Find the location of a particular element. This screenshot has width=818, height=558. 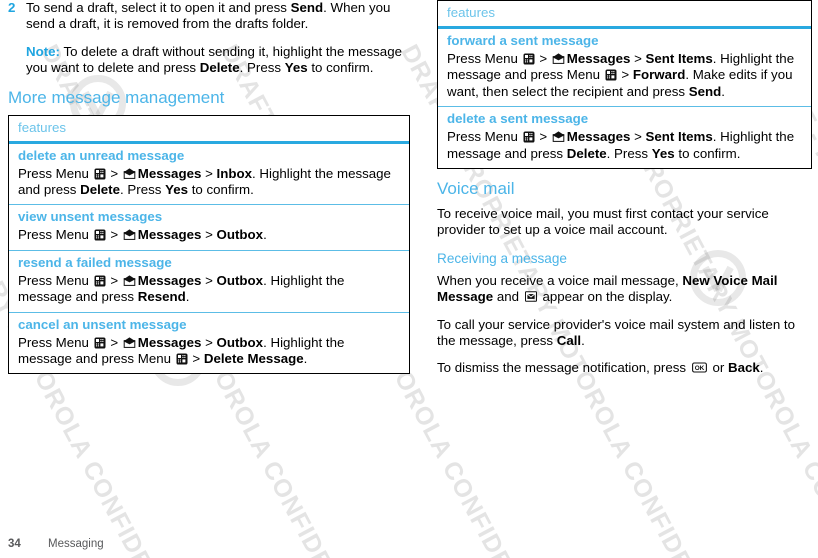

emphasis-text: Back is located at coordinates (743, 368).